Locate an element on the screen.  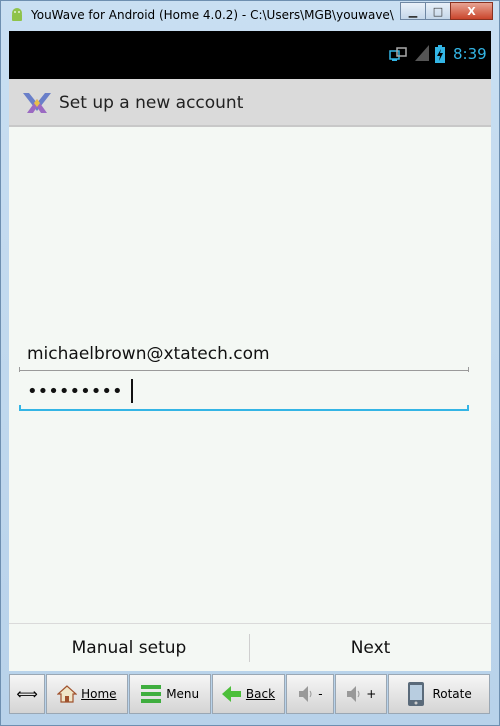
status-bar: 8:39 is located at coordinates (250, 55).